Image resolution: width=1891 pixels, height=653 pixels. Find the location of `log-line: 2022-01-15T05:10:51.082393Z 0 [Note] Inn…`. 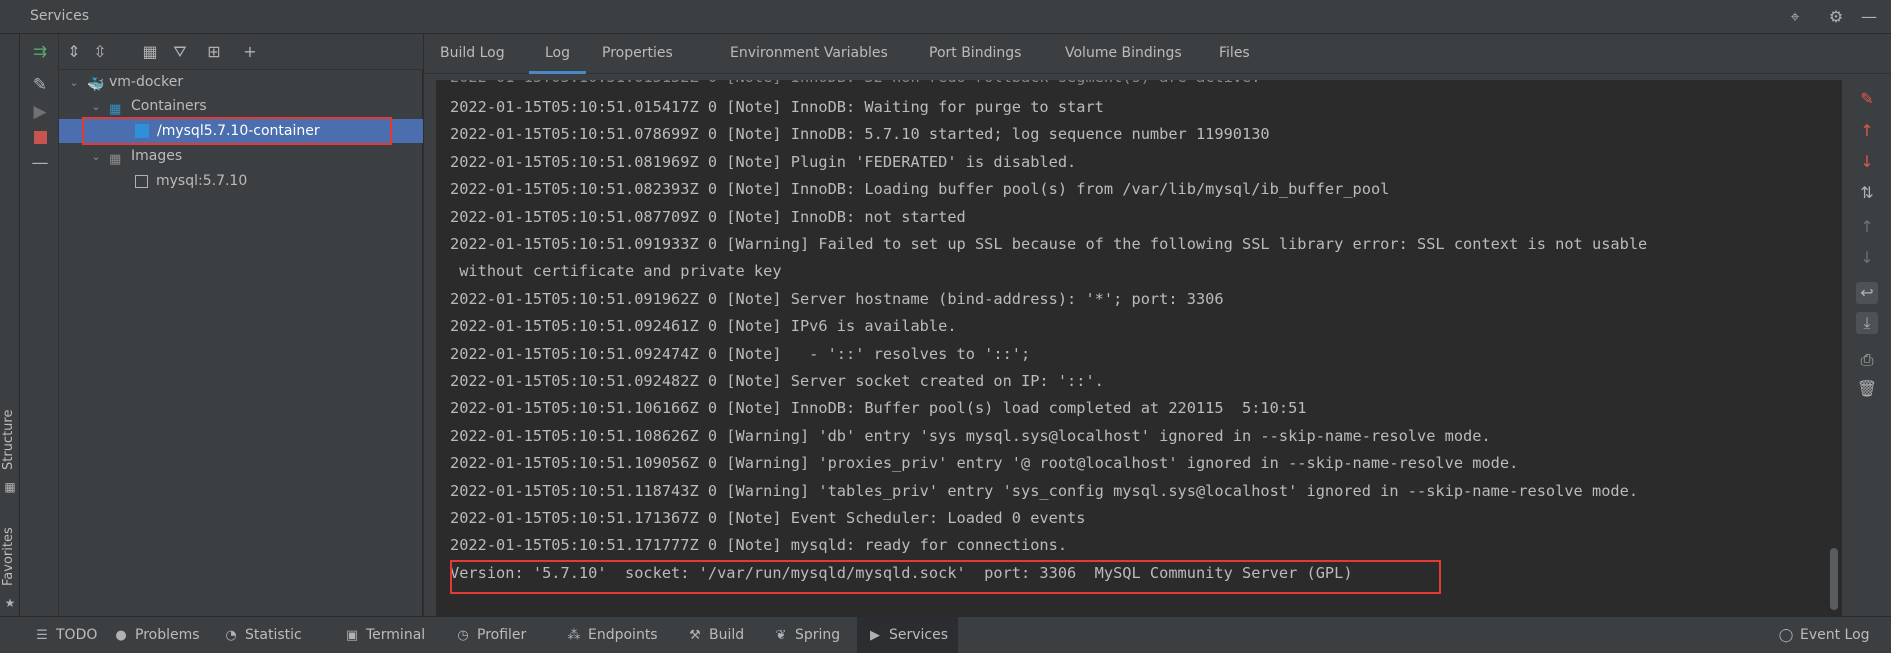

log-line: 2022-01-15T05:10:51.082393Z 0 [Note] Inn… is located at coordinates (920, 189).